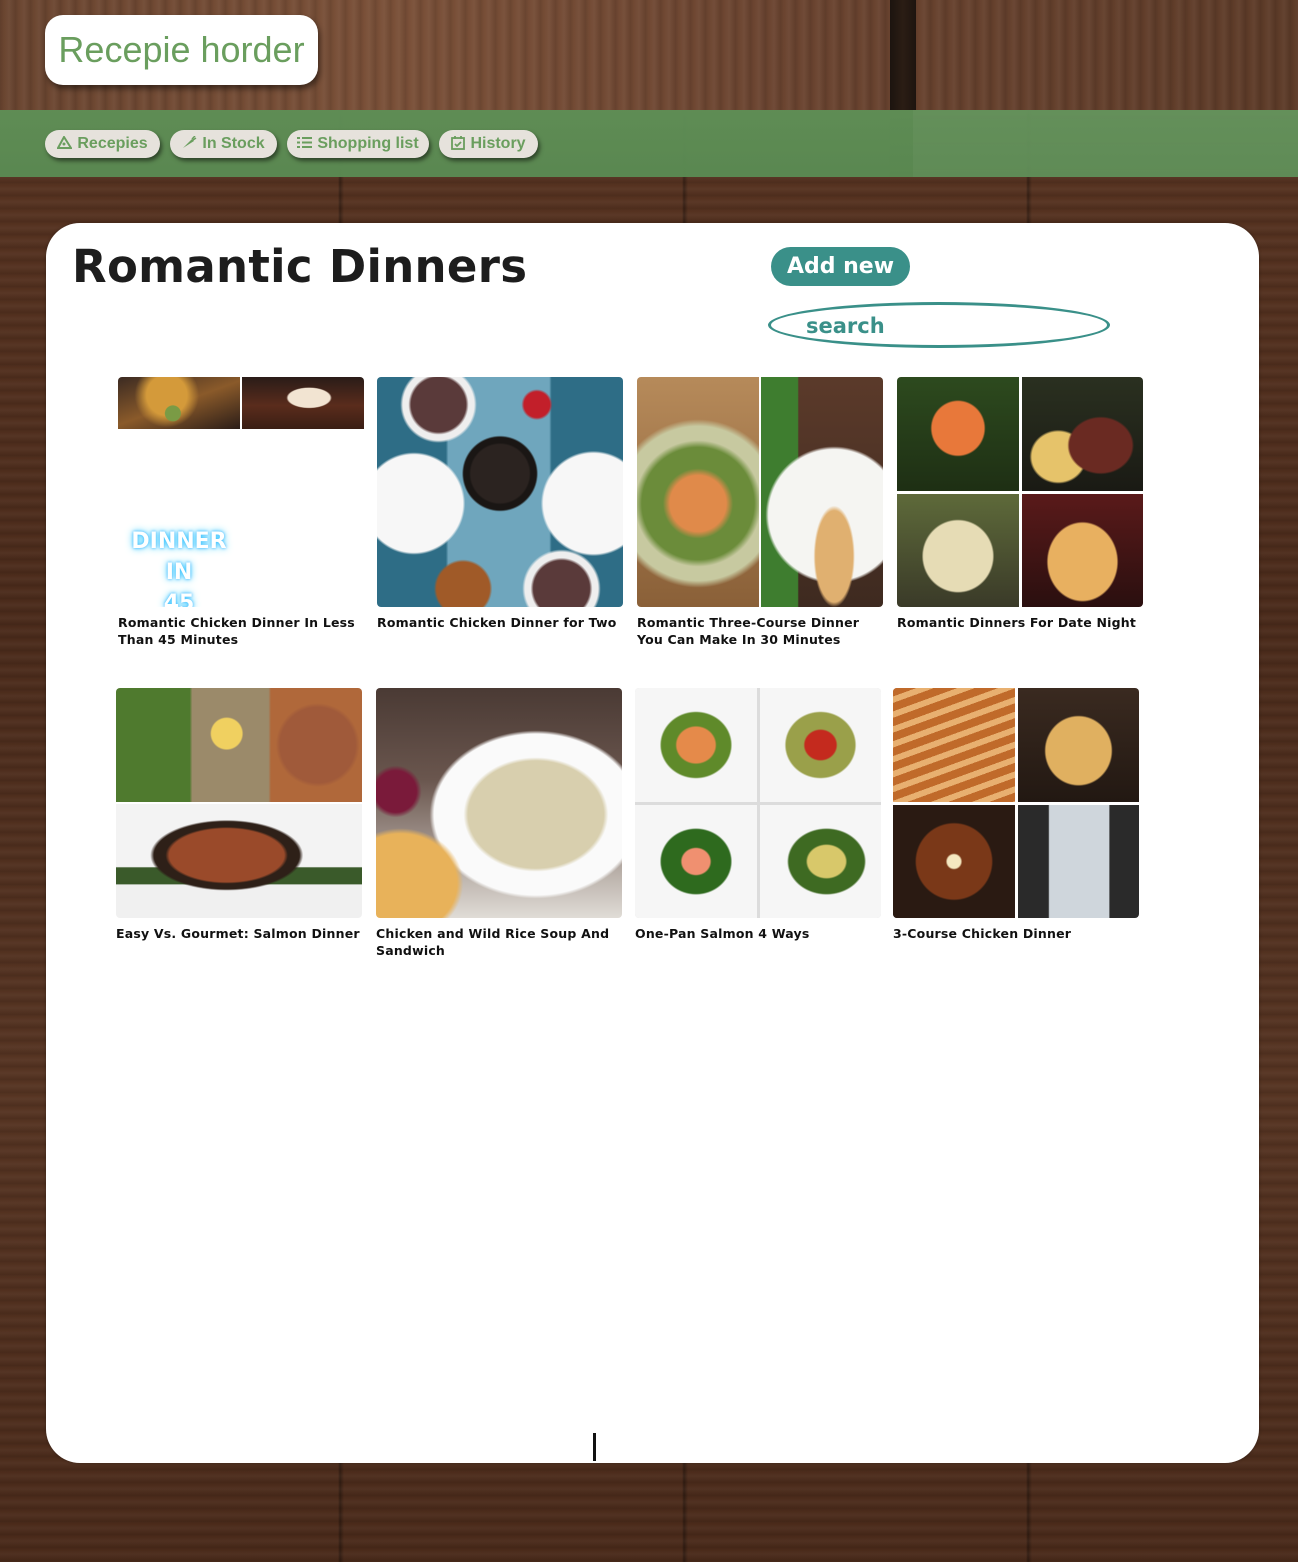 The image size is (1298, 1562). I want to click on recipe-card: Easy Vs. Gourmet: Salmon Dinner, so click(239, 815).